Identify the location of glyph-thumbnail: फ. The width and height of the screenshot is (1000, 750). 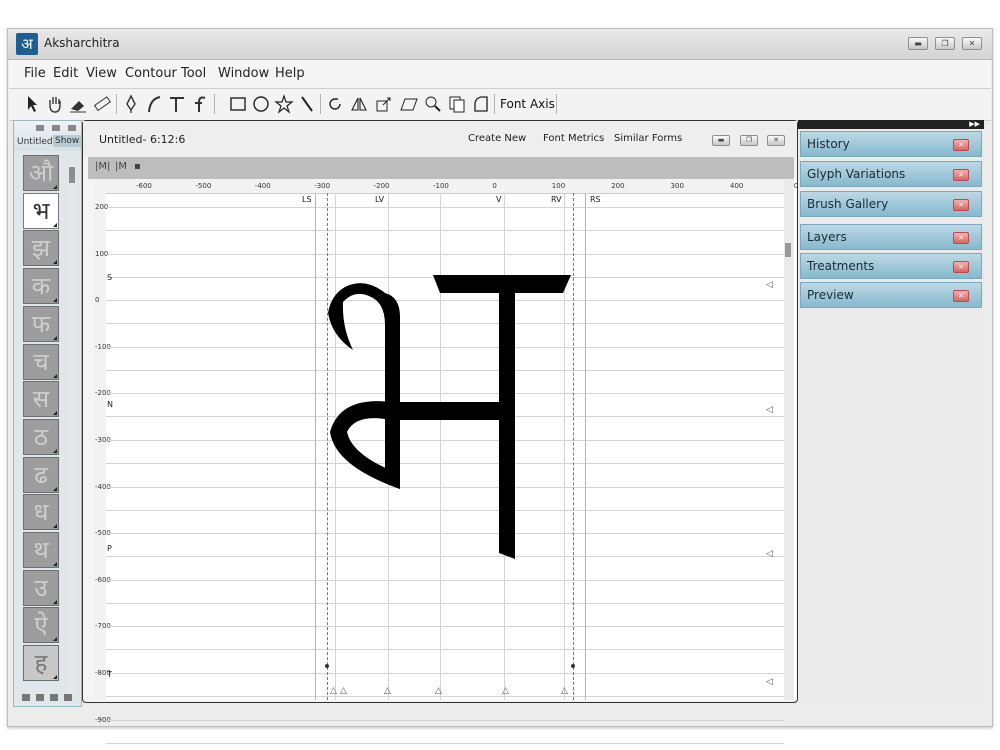
(41, 323).